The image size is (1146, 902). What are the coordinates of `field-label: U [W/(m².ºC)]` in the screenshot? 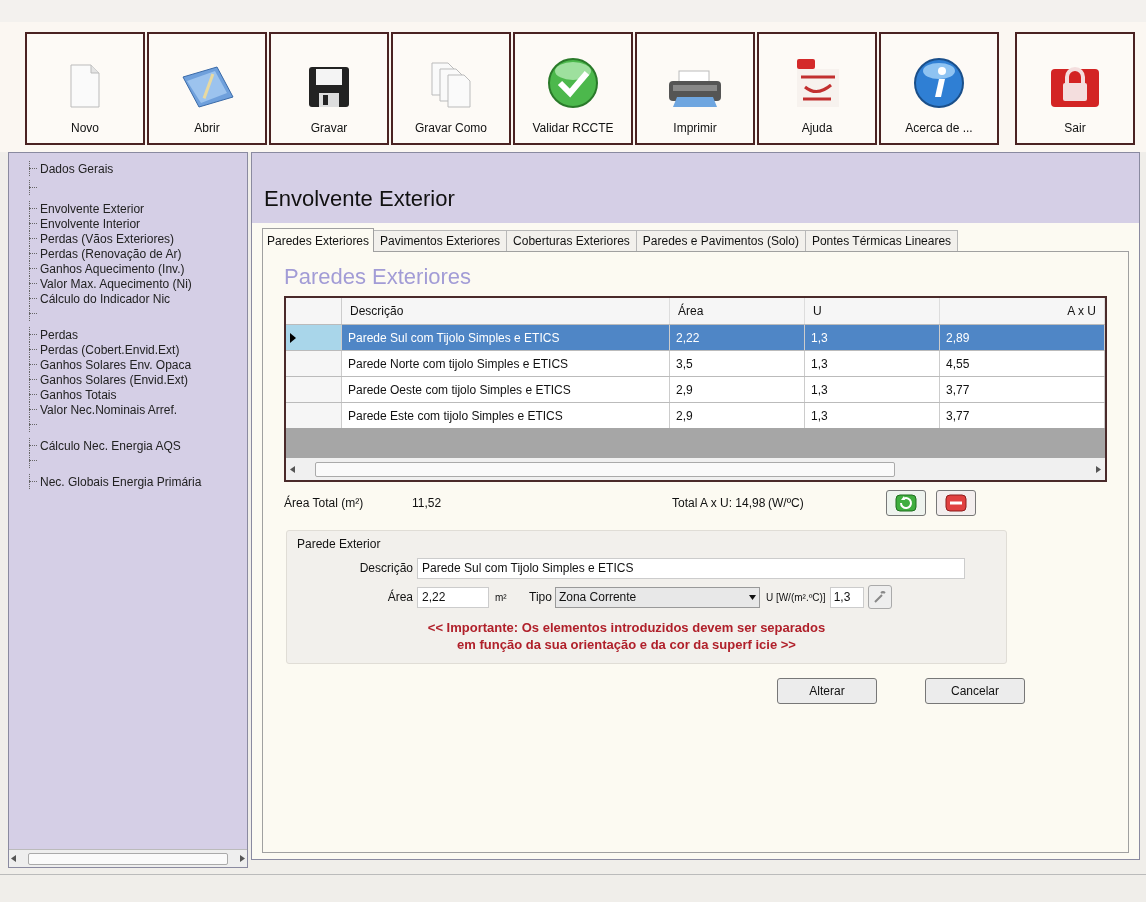 It's located at (795, 597).